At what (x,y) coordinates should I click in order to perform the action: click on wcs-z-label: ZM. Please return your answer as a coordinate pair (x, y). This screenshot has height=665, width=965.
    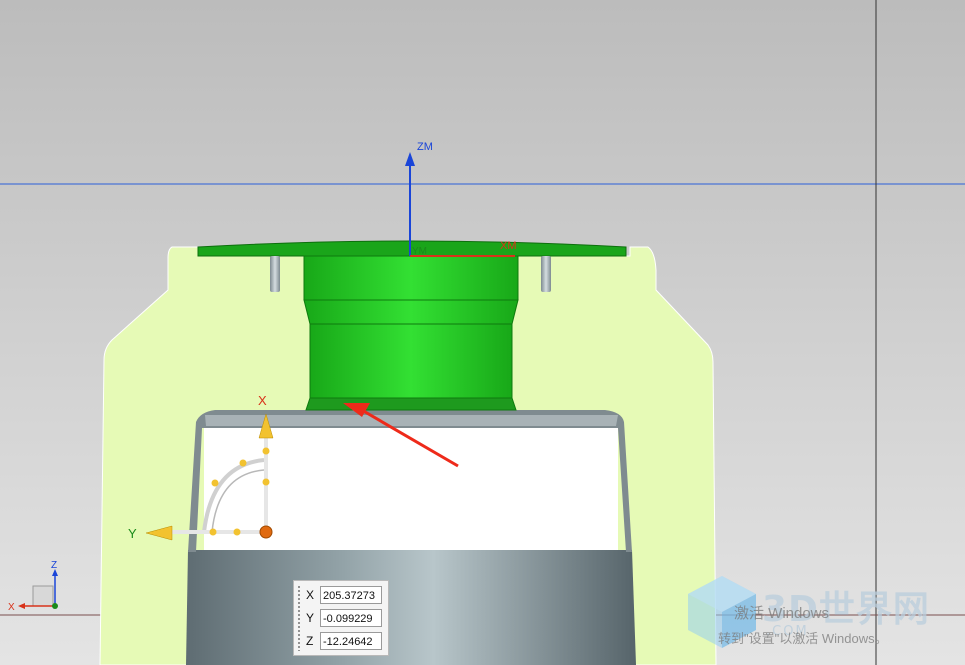
    Looking at the image, I should click on (425, 147).